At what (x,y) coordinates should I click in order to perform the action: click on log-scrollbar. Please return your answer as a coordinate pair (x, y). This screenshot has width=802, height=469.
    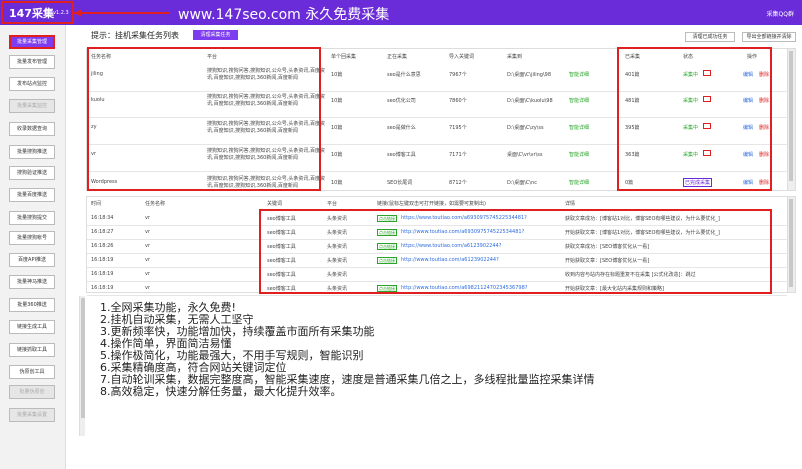
    Looking at the image, I should click on (791, 244).